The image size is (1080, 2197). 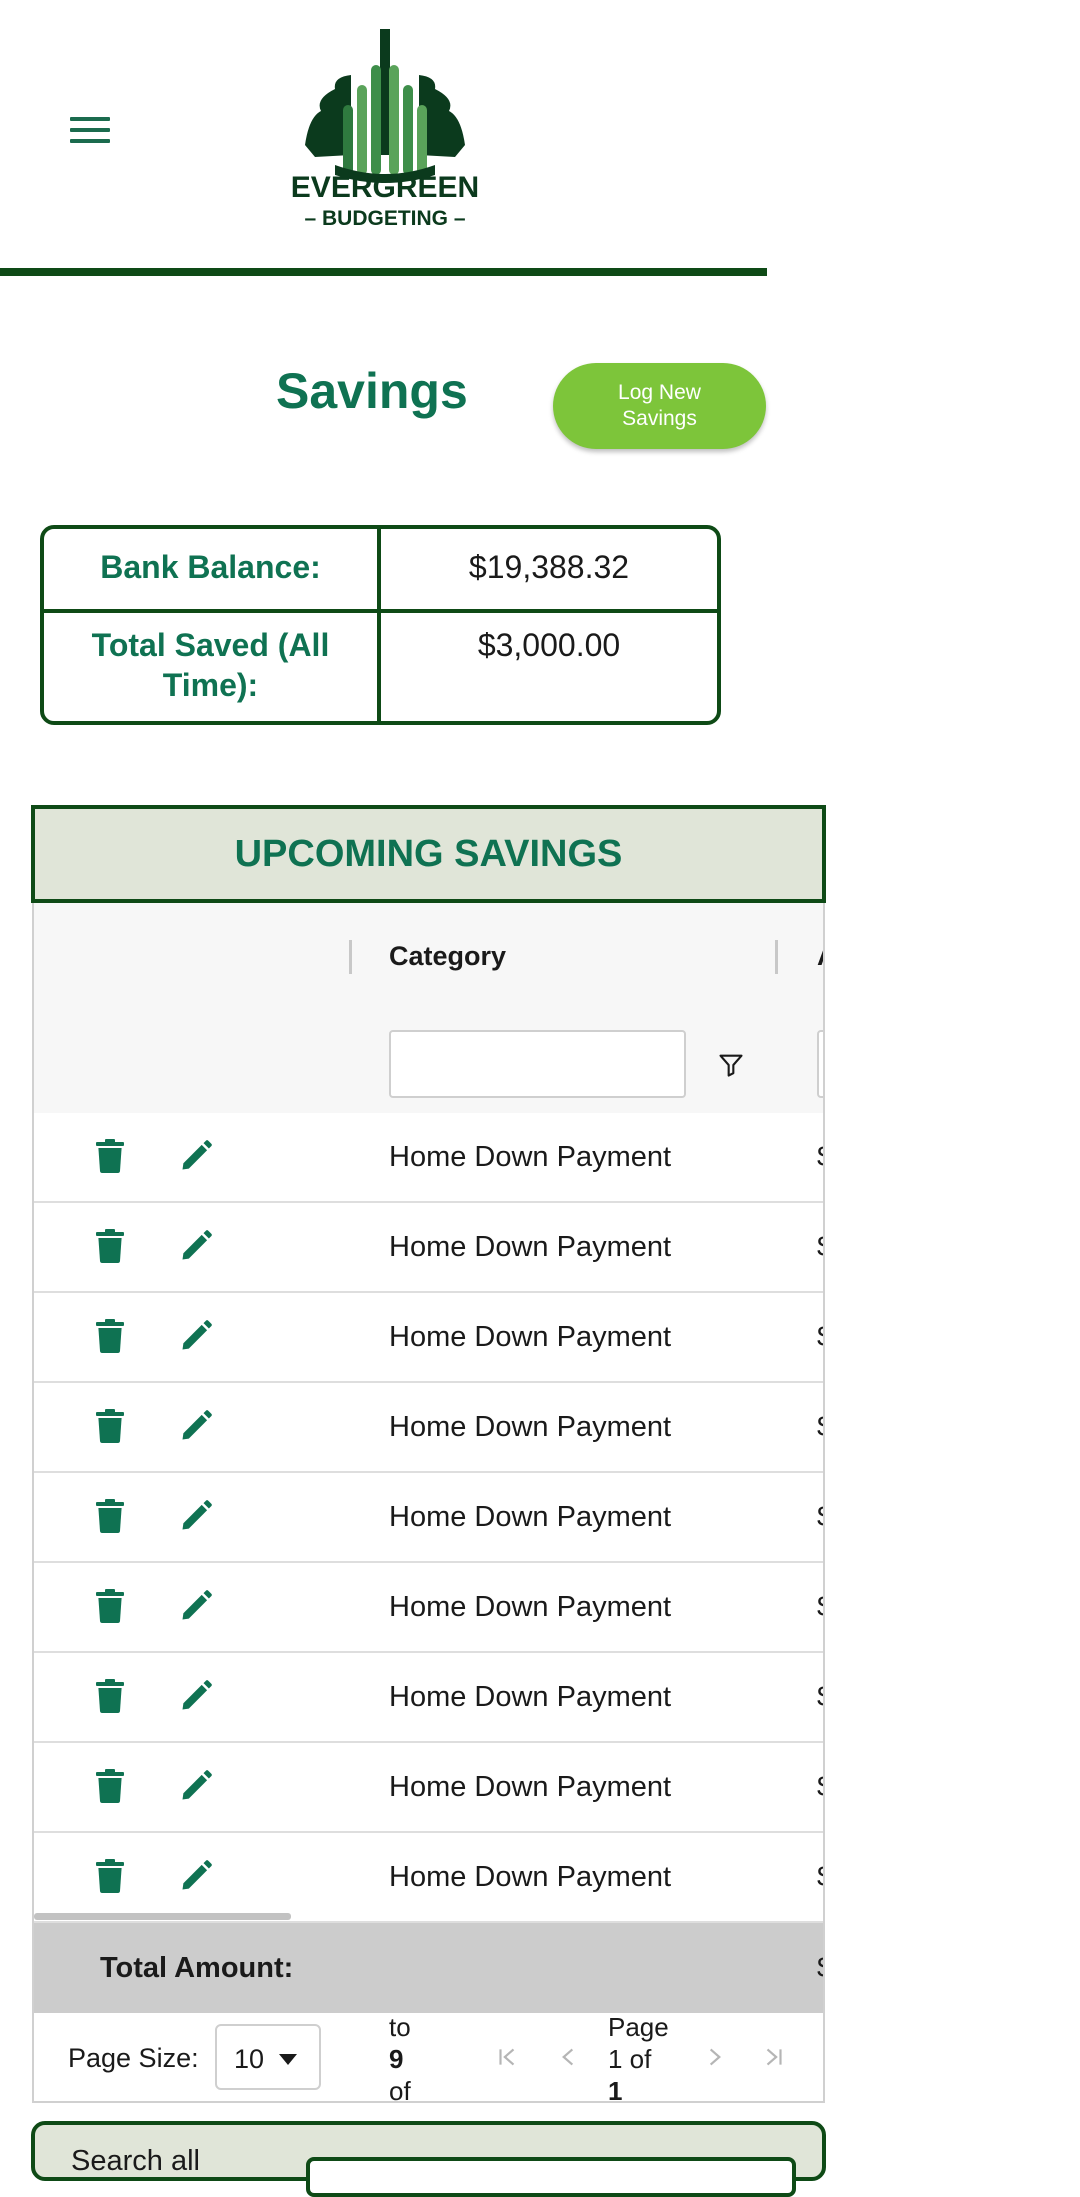 I want to click on page-indicator-line: 1 of, so click(x=630, y=2059).